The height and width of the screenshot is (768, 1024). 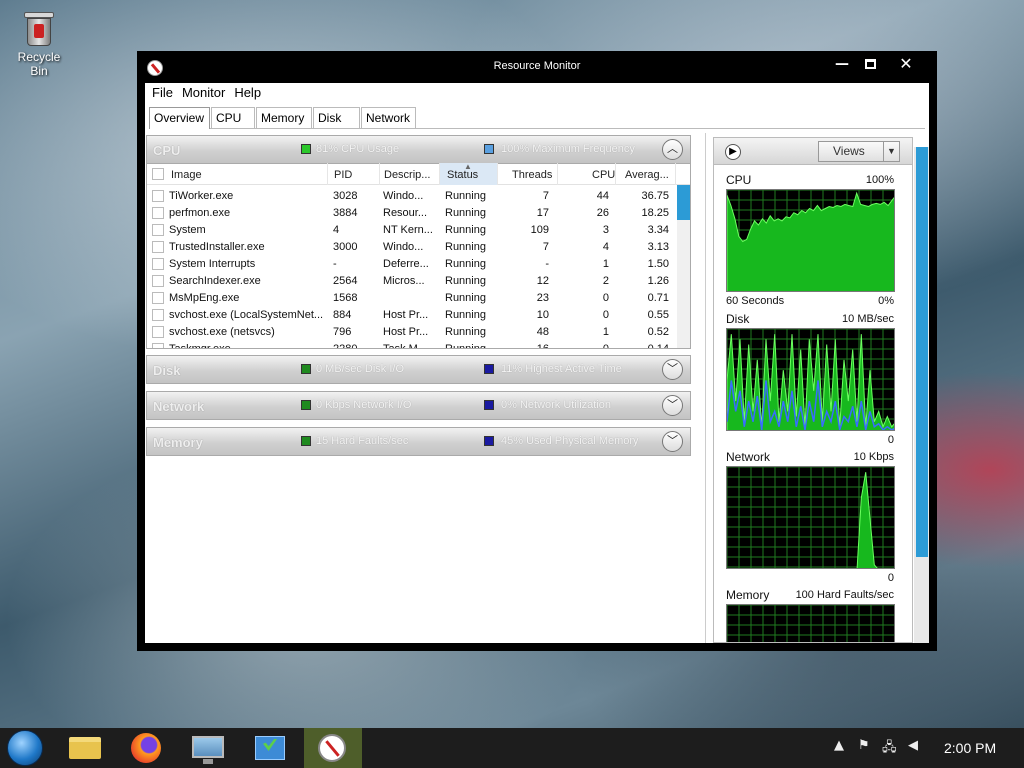 What do you see at coordinates (489, 405) in the screenshot?
I see `network-utilization-swatch` at bounding box center [489, 405].